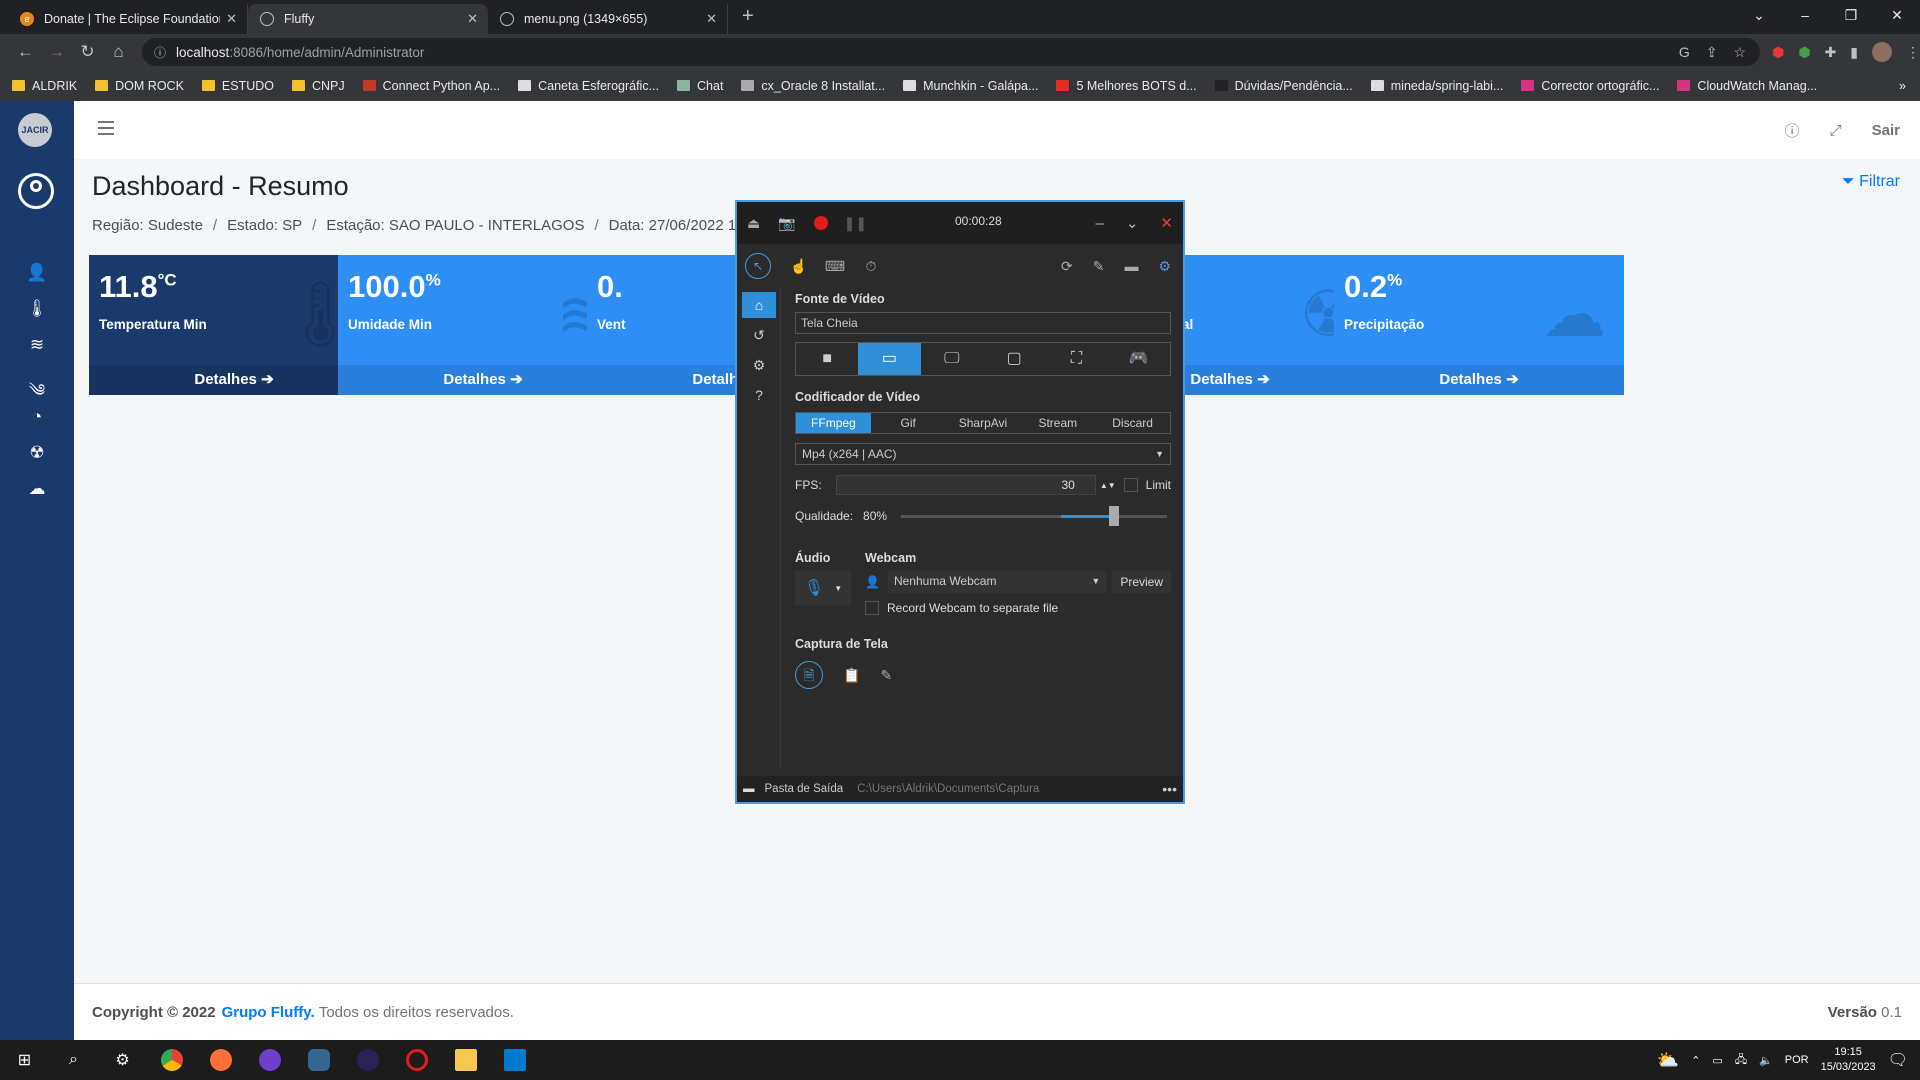 The width and height of the screenshot is (1920, 1080). Describe the element at coordinates (1014, 359) in the screenshot. I see `window-icon: ▢` at that location.